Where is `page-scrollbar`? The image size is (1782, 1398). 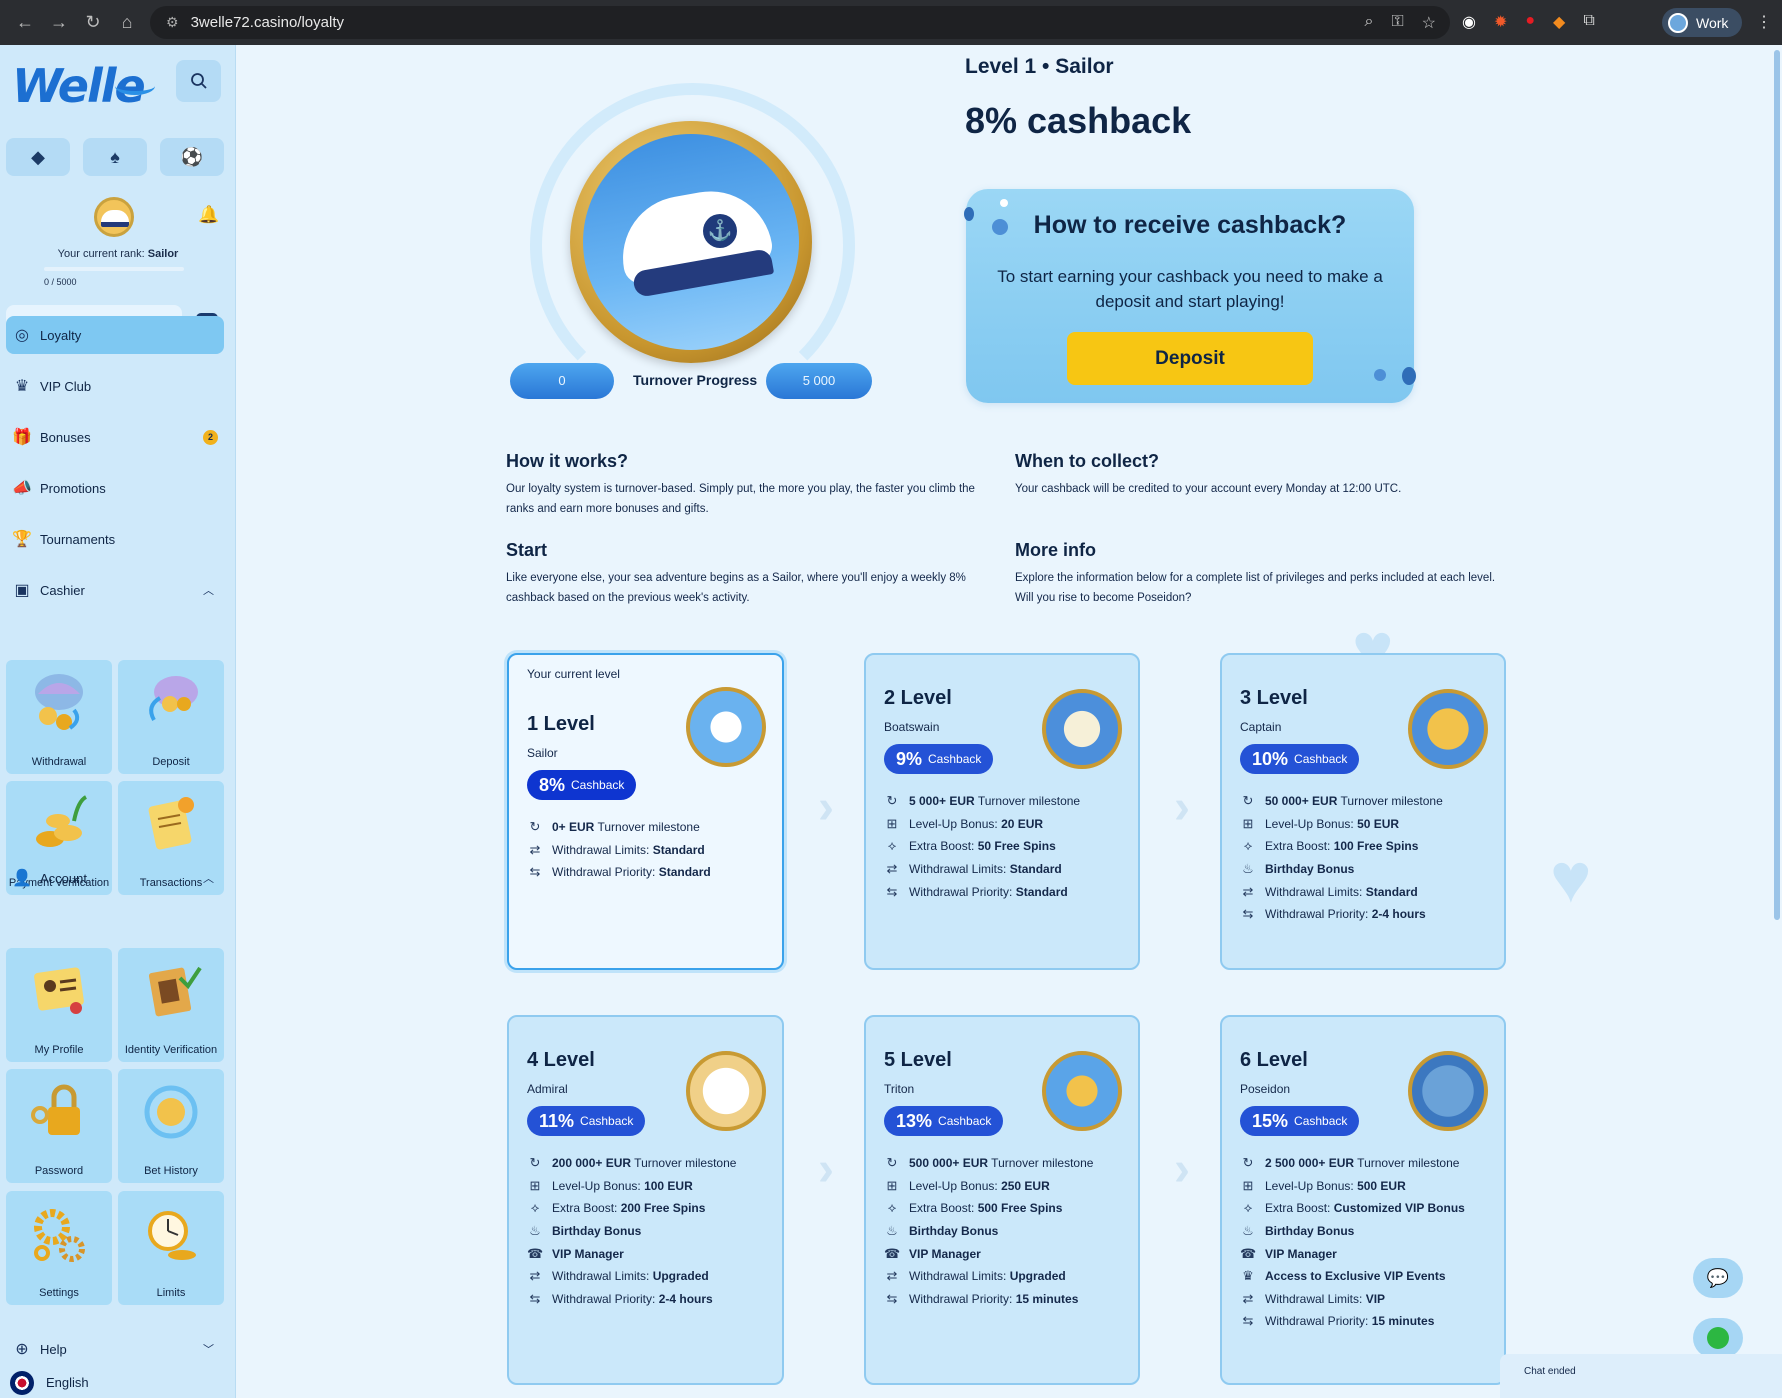
page-scrollbar is located at coordinates (1777, 485).